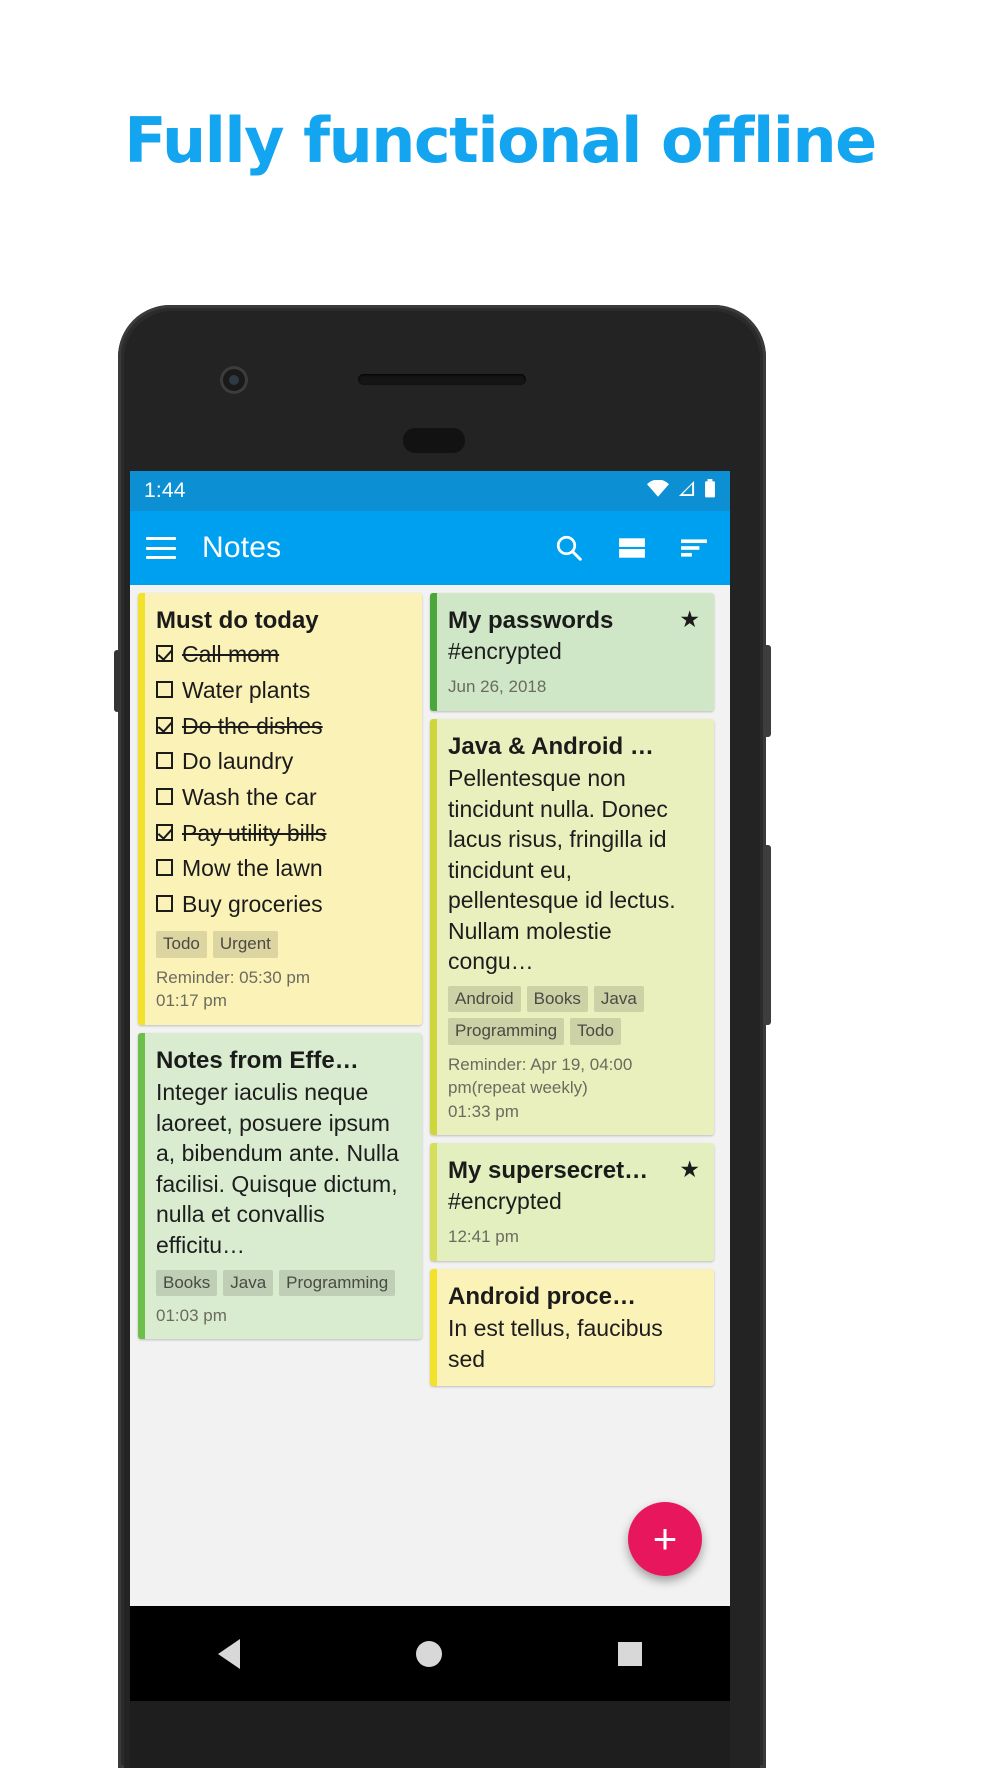  I want to click on checklist-item: Water plants, so click(282, 691).